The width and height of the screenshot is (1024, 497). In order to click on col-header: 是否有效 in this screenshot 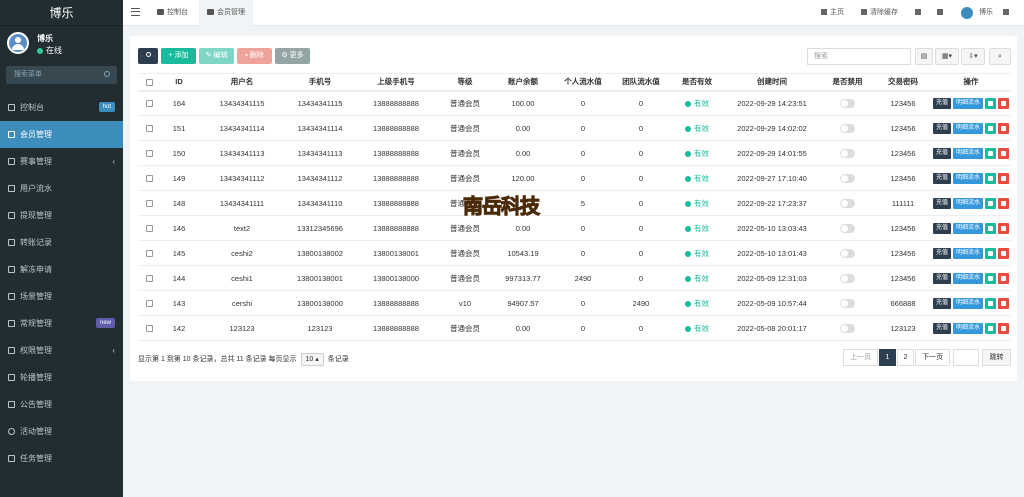, I will do `click(697, 82)`.